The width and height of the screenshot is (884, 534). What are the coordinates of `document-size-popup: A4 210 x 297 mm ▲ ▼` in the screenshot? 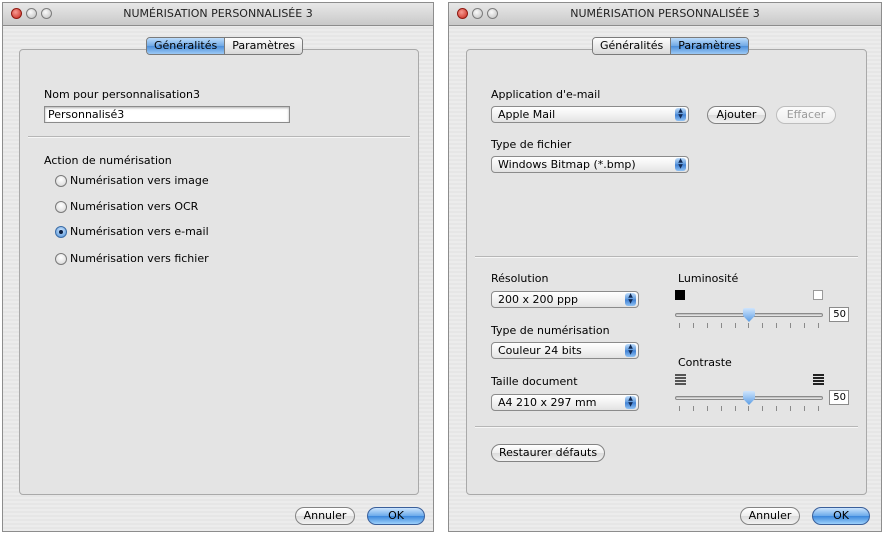 It's located at (565, 402).